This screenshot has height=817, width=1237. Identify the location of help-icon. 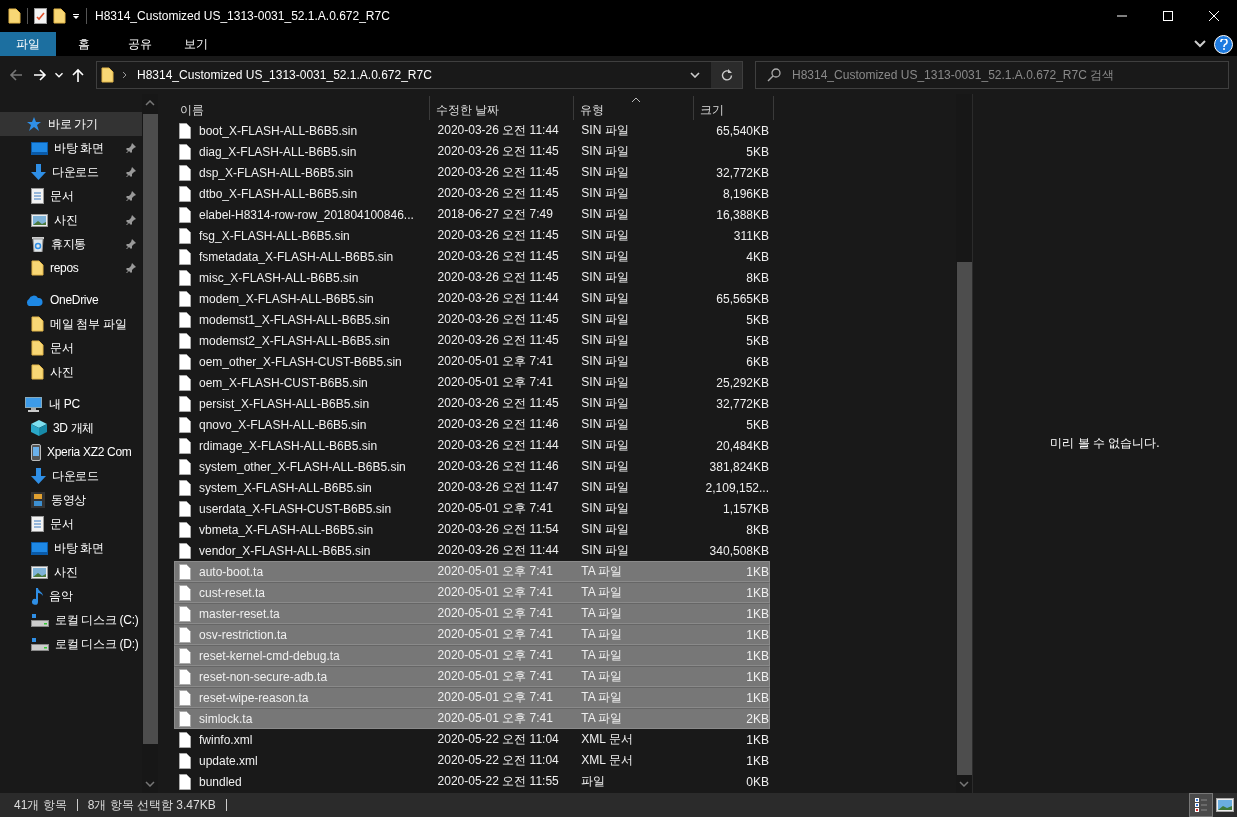
(1223, 44).